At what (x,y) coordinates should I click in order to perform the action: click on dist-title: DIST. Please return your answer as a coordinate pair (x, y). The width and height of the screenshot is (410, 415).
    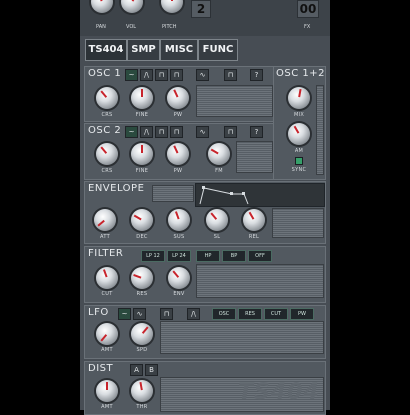
    Looking at the image, I should click on (101, 368).